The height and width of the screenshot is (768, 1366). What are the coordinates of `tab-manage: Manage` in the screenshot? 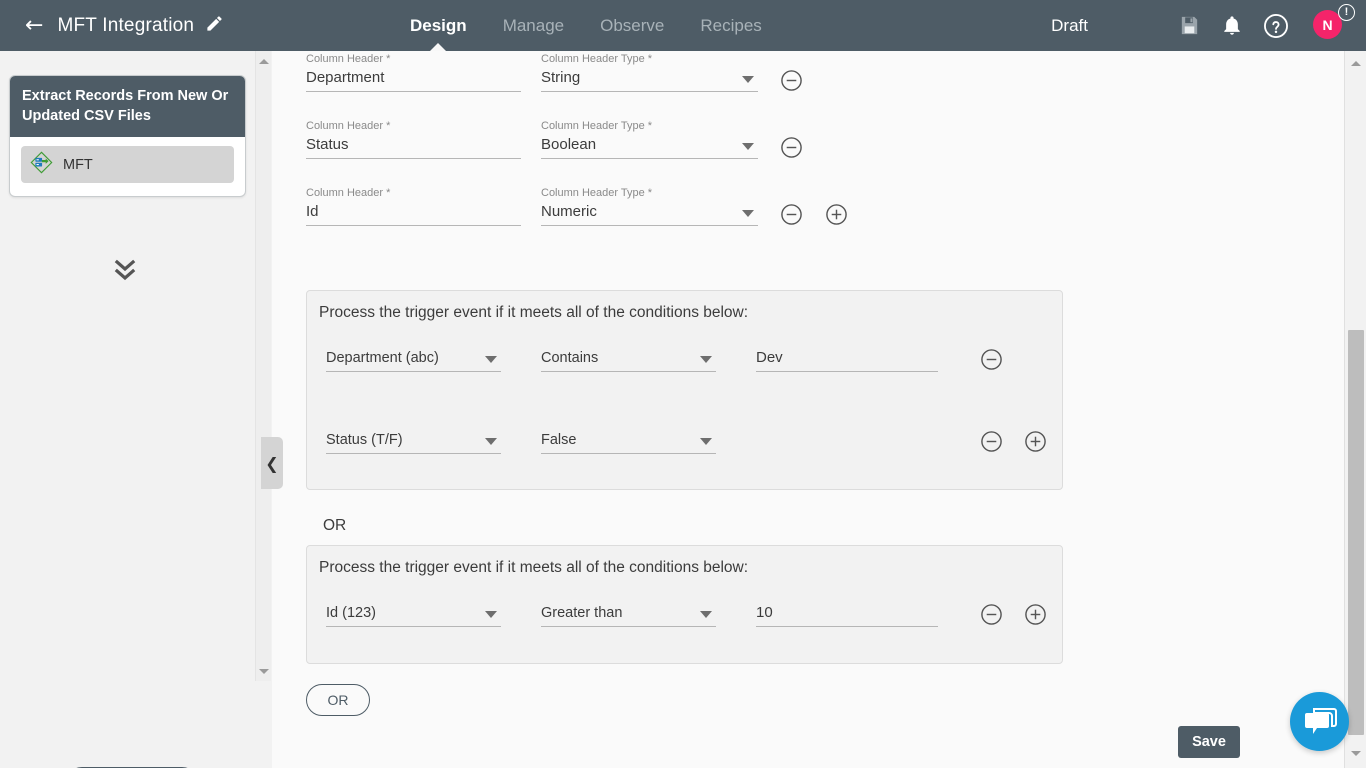 It's located at (533, 25).